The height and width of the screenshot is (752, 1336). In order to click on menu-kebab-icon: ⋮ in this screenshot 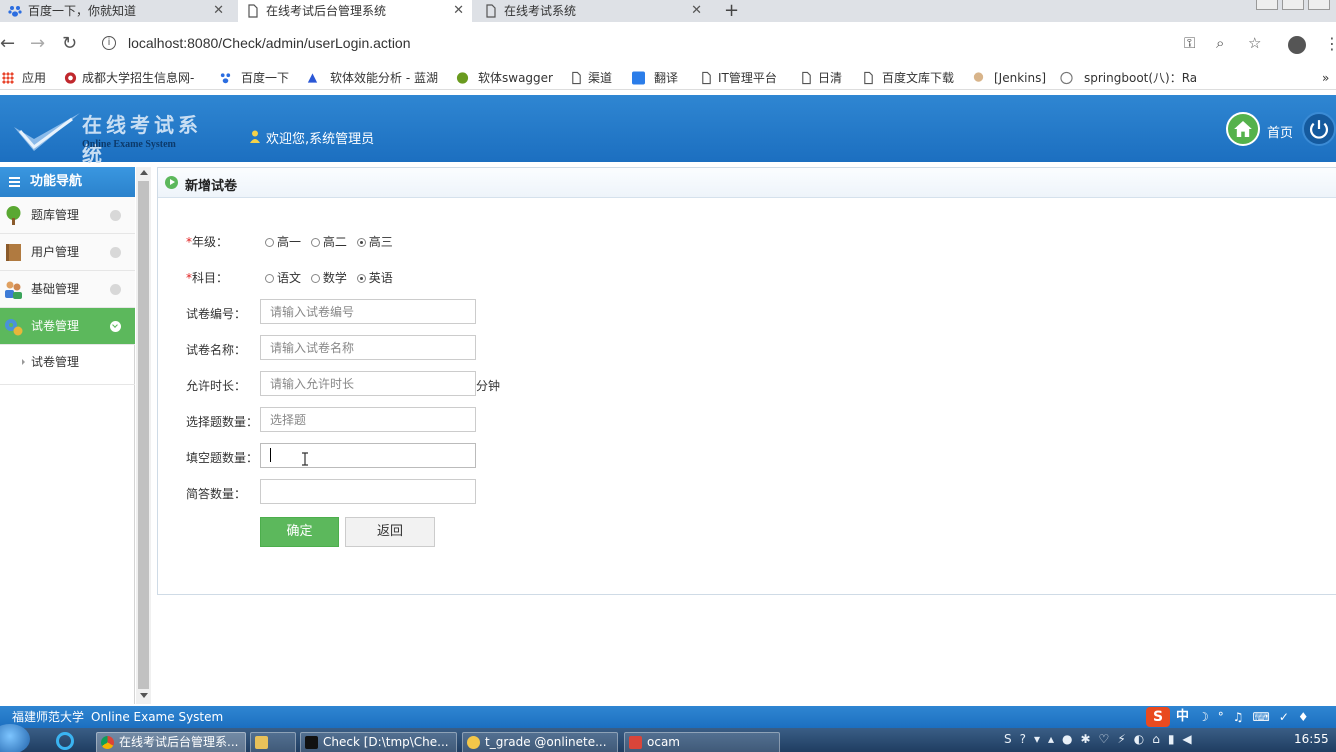, I will do `click(1330, 43)`.